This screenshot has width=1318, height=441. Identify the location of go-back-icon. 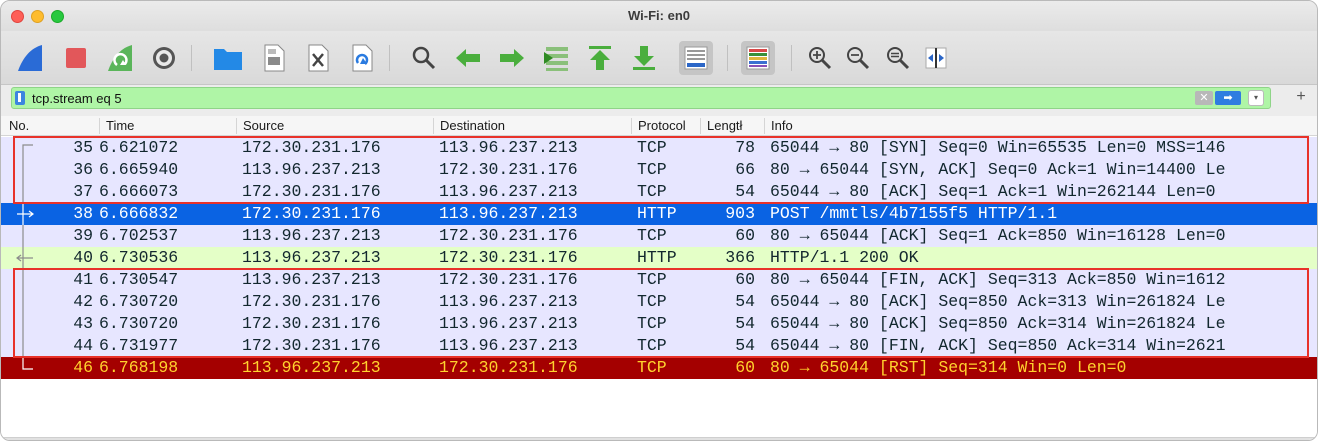
(468, 58).